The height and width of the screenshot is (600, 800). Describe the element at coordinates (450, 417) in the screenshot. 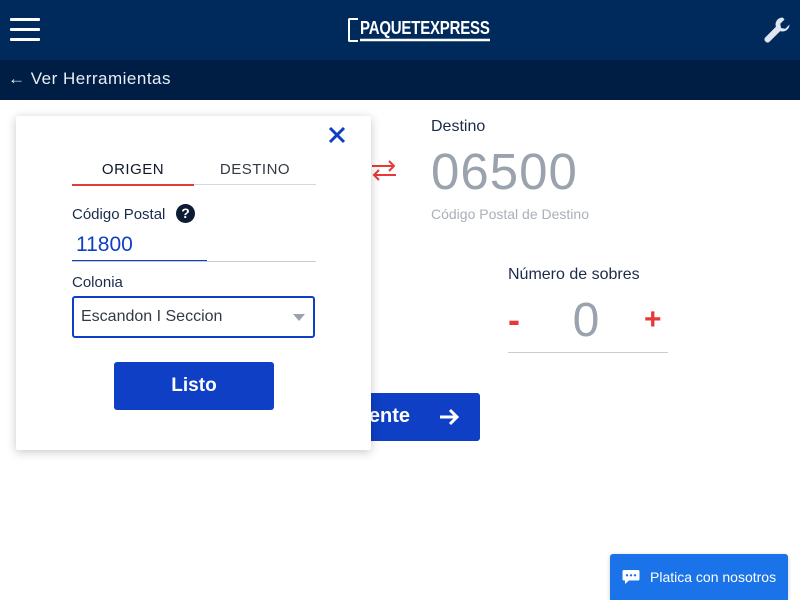

I see `arrow-right-icon` at that location.